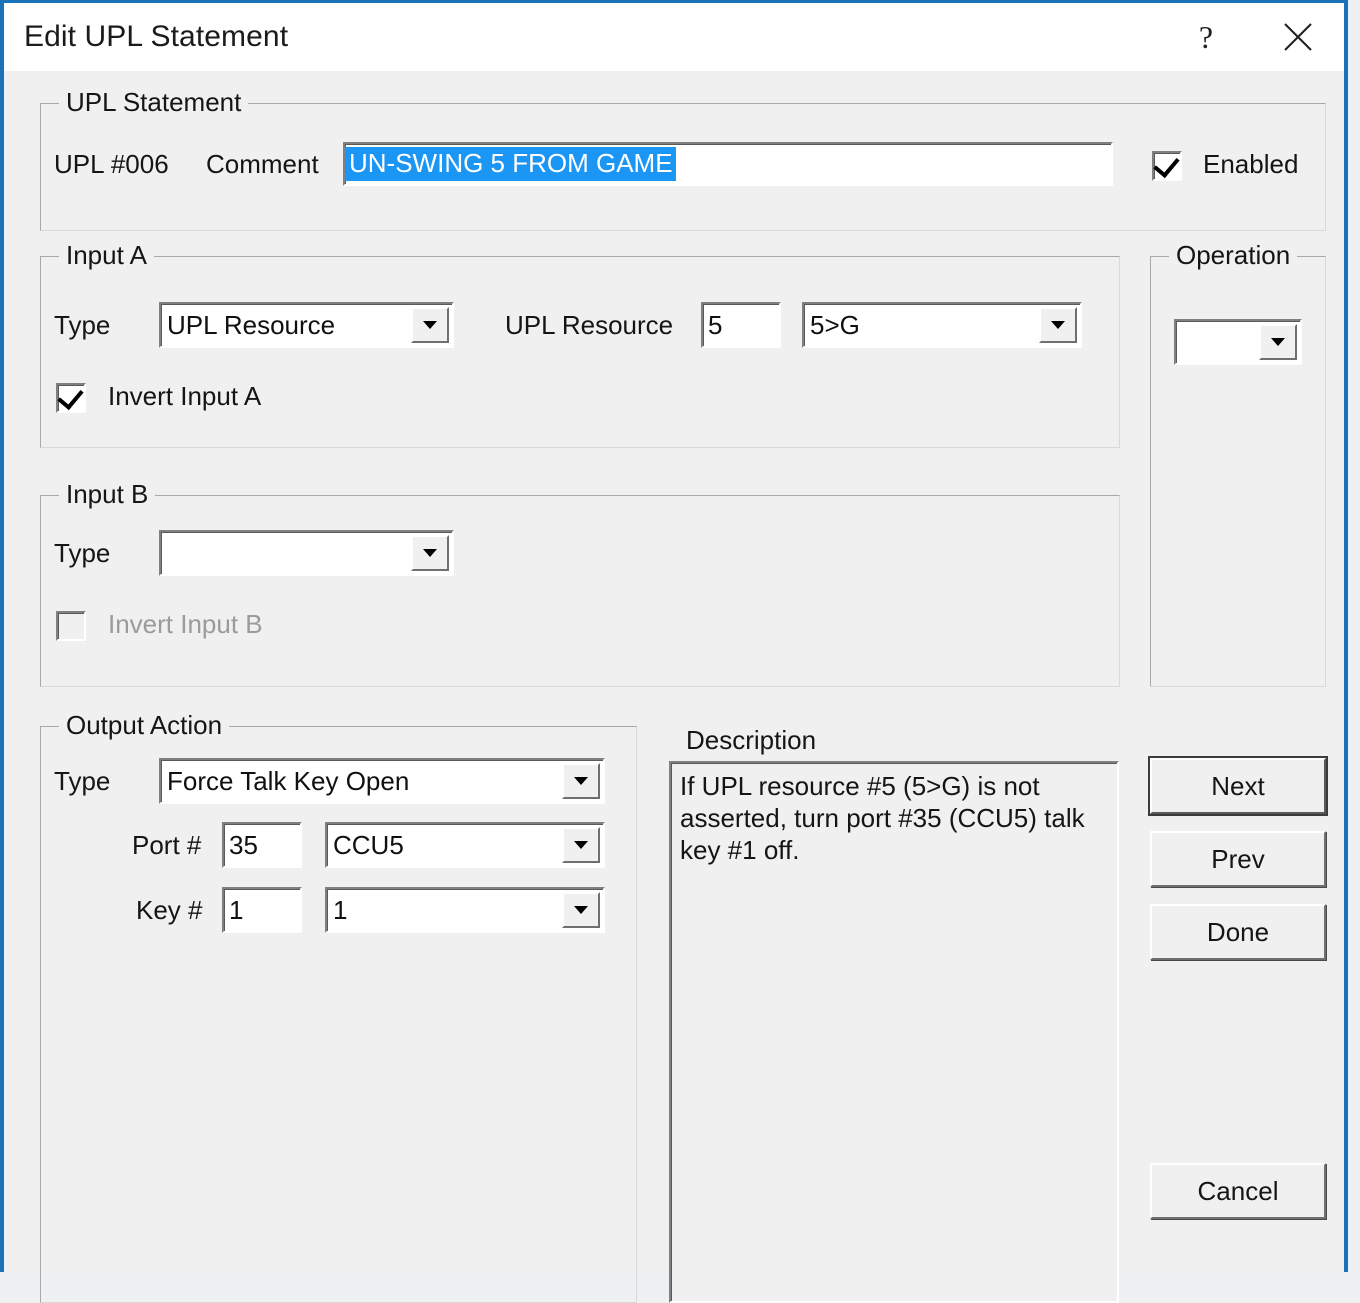 This screenshot has width=1360, height=1303. Describe the element at coordinates (106, 255) in the screenshot. I see `input-a-group-label: Input A` at that location.